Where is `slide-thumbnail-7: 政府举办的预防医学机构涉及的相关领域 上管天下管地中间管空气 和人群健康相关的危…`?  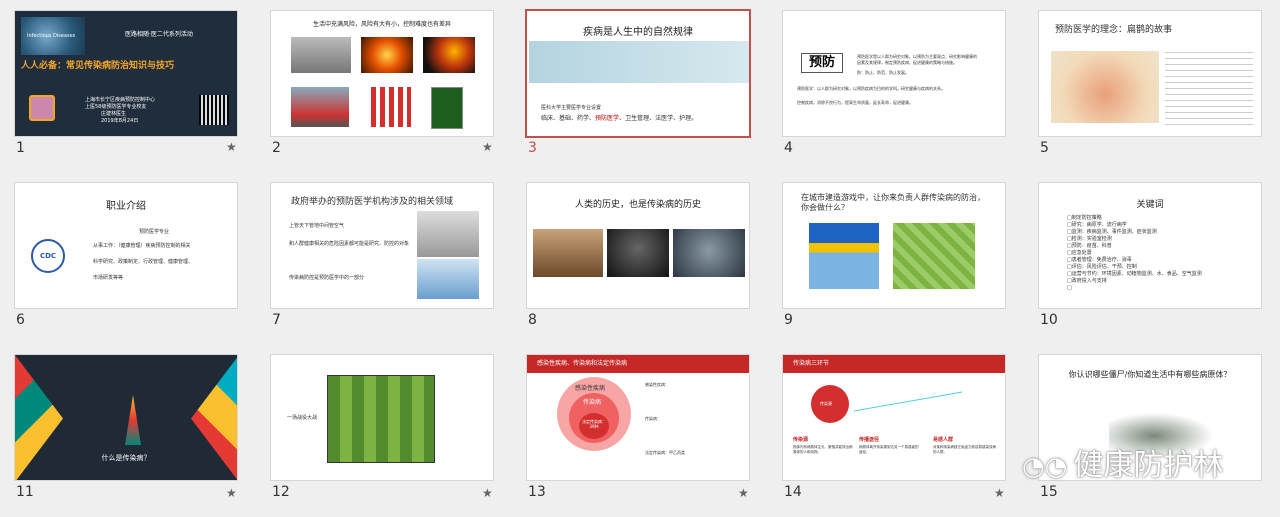
slide-thumbnail-7: 政府举办的预防医学机构涉及的相关领域 上管天下管地中间管空气 和人群健康相关的危… is located at coordinates (382, 245).